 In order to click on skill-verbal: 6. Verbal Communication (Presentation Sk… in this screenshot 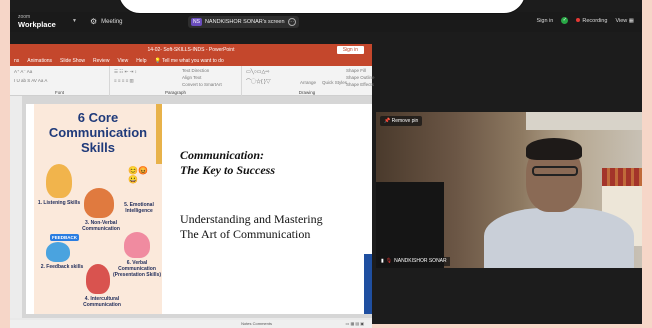, I will do `click(137, 269)`.